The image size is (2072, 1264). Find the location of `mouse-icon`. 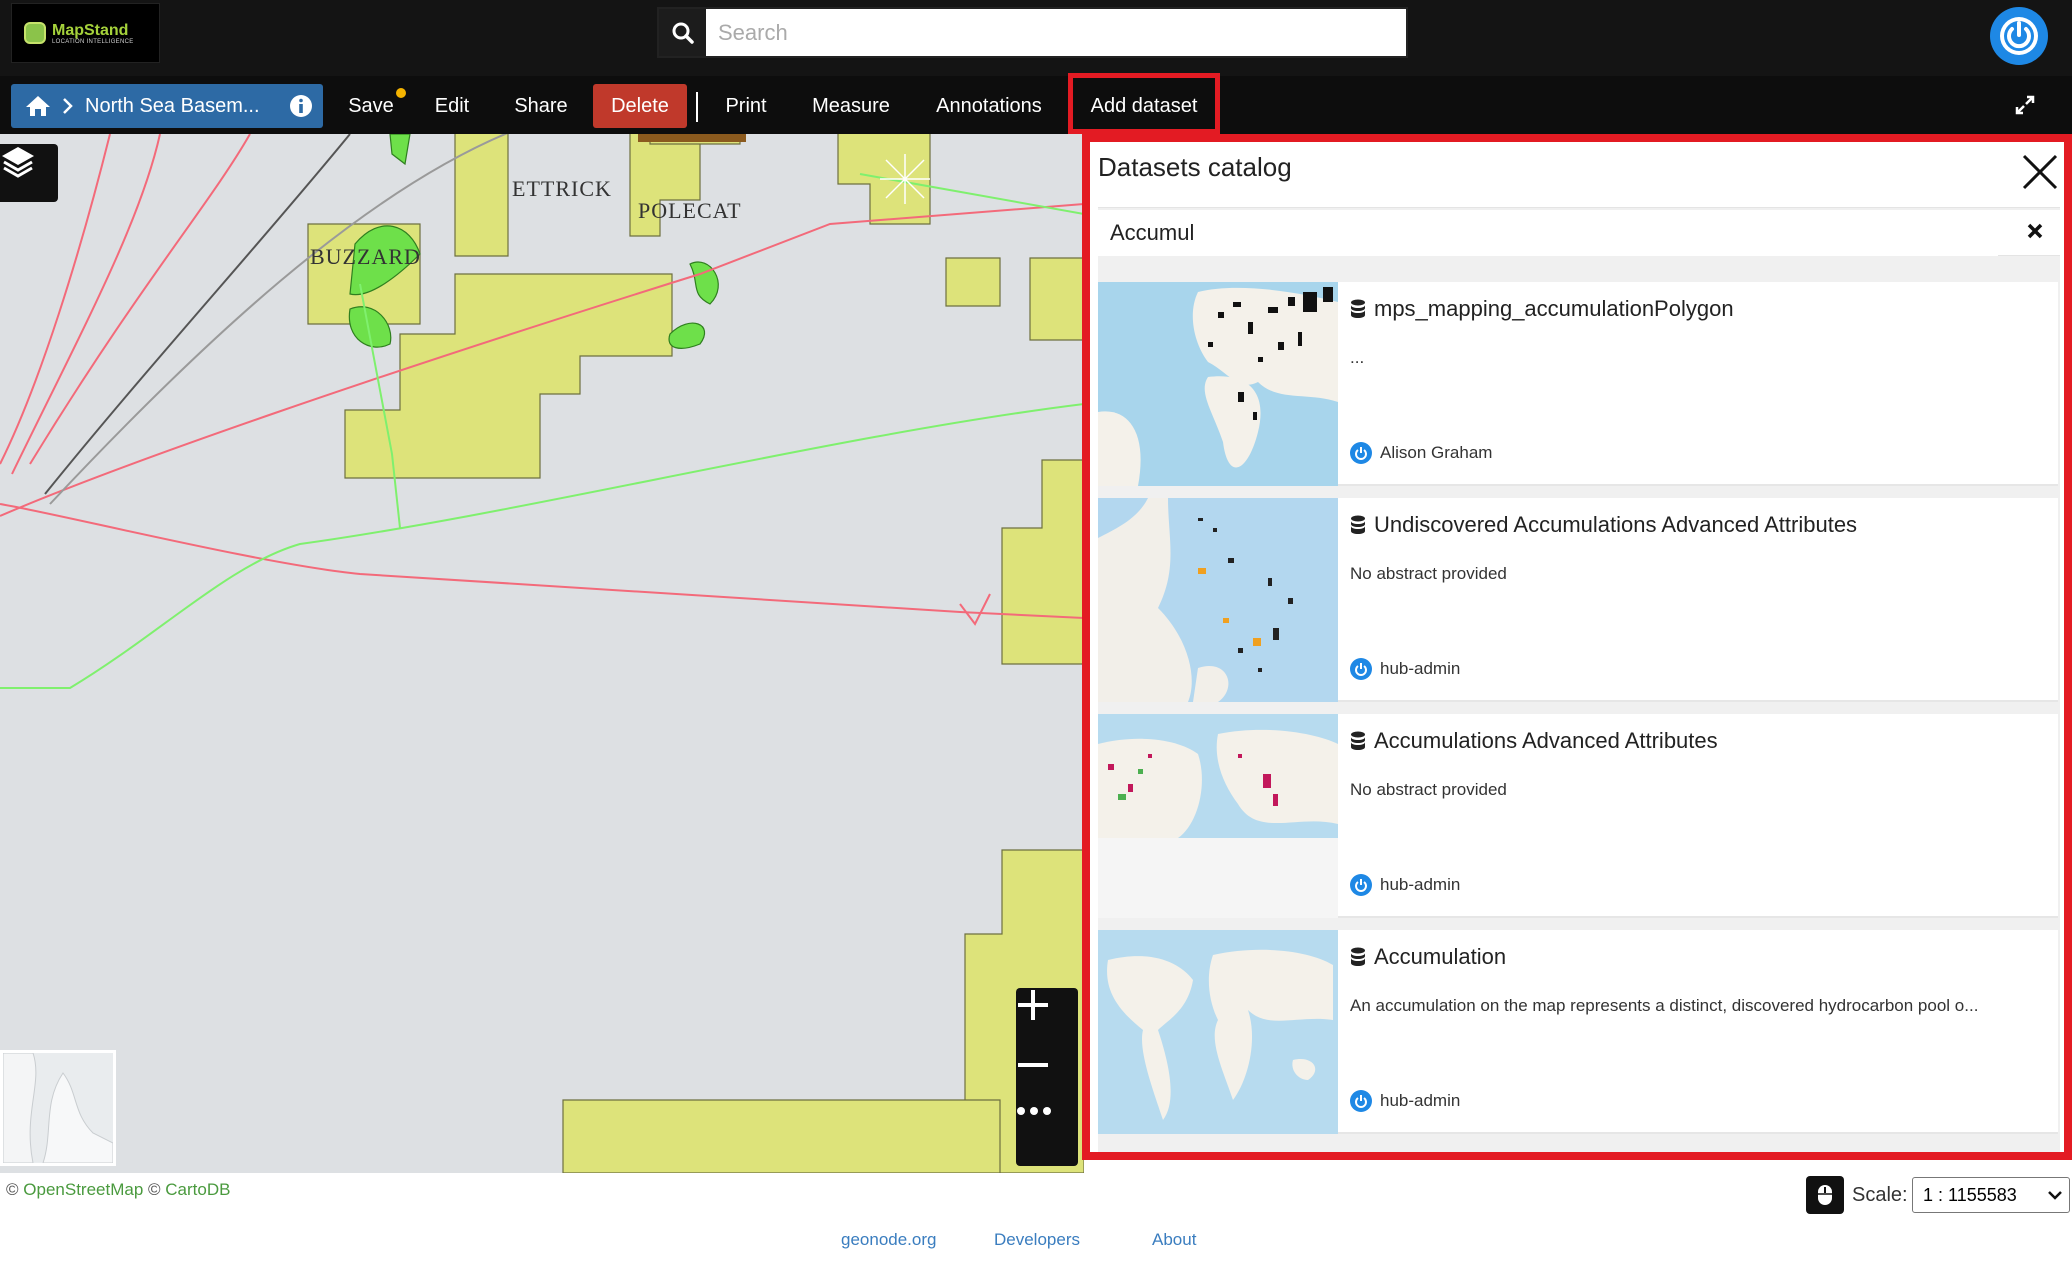

mouse-icon is located at coordinates (1825, 1195).